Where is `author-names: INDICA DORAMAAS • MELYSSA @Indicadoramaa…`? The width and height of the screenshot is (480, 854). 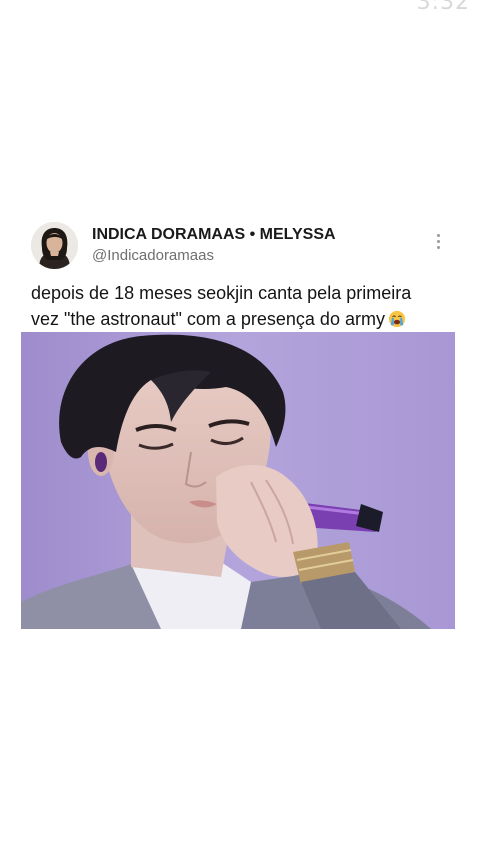
author-names: INDICA DORAMAAS • MELYSSA @Indicadoramaa… is located at coordinates (214, 245).